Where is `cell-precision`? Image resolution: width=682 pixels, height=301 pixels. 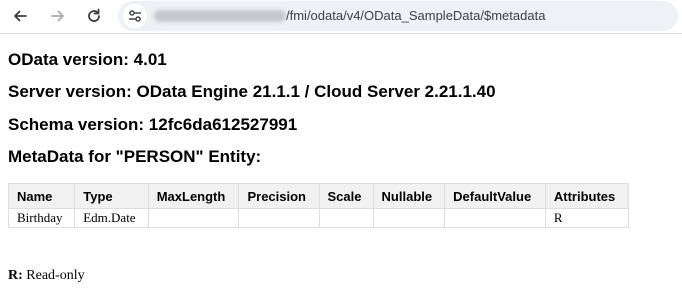
cell-precision is located at coordinates (279, 218).